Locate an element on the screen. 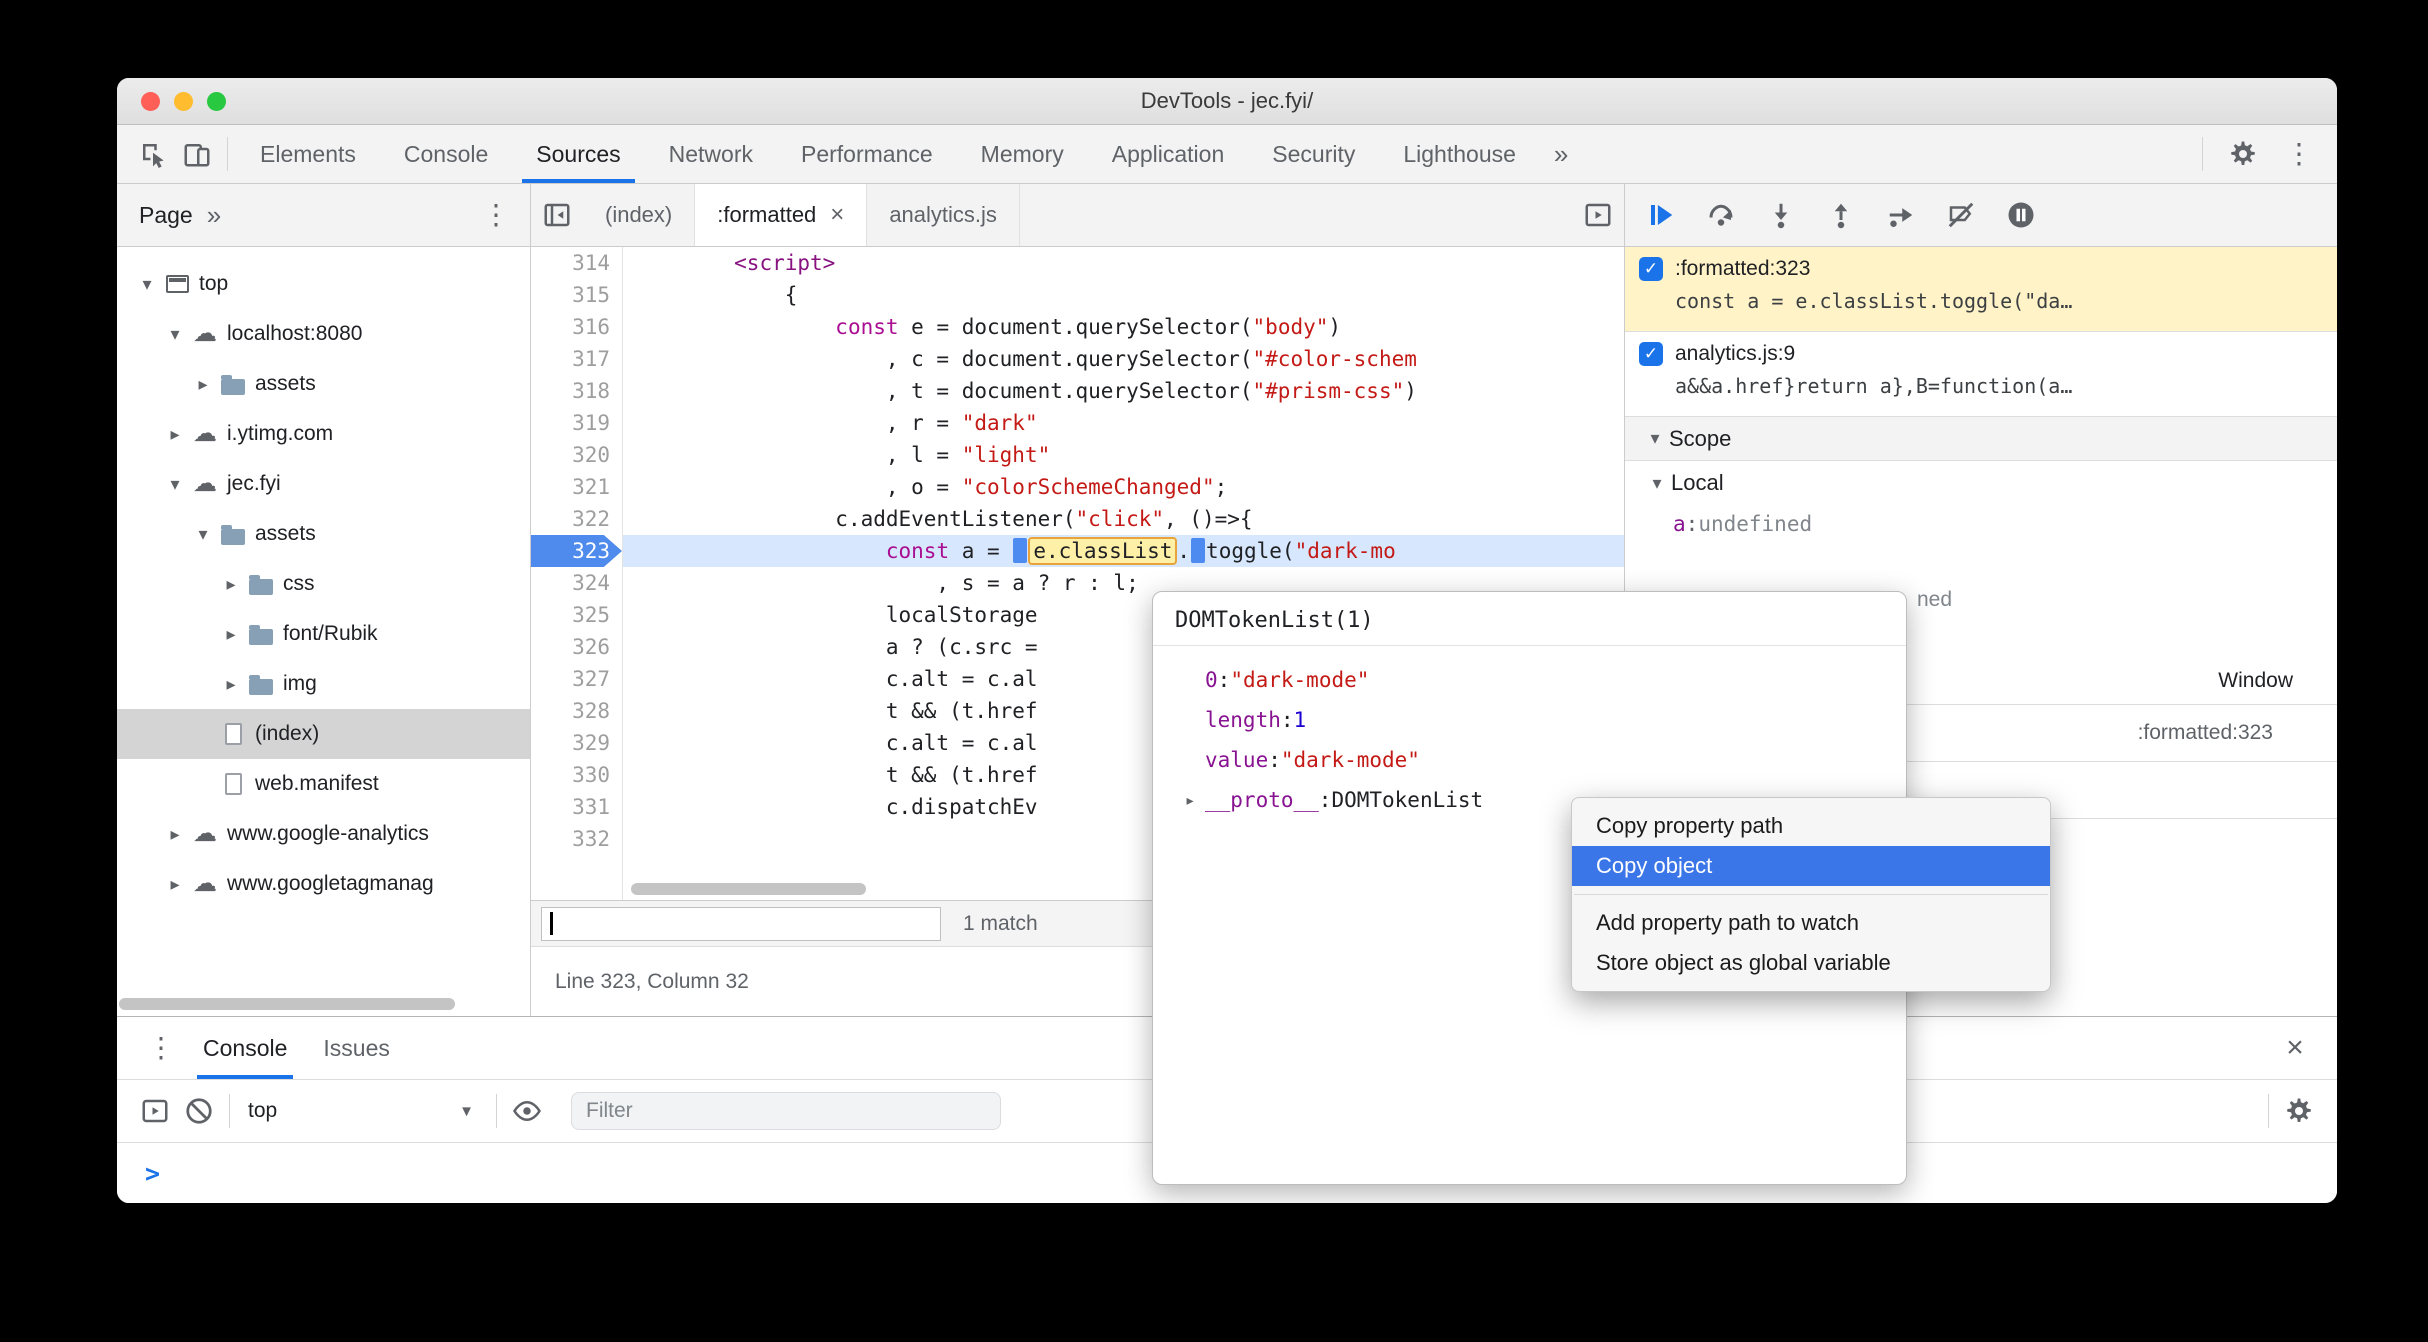  live-expression-eye-icon is located at coordinates (527, 1111).